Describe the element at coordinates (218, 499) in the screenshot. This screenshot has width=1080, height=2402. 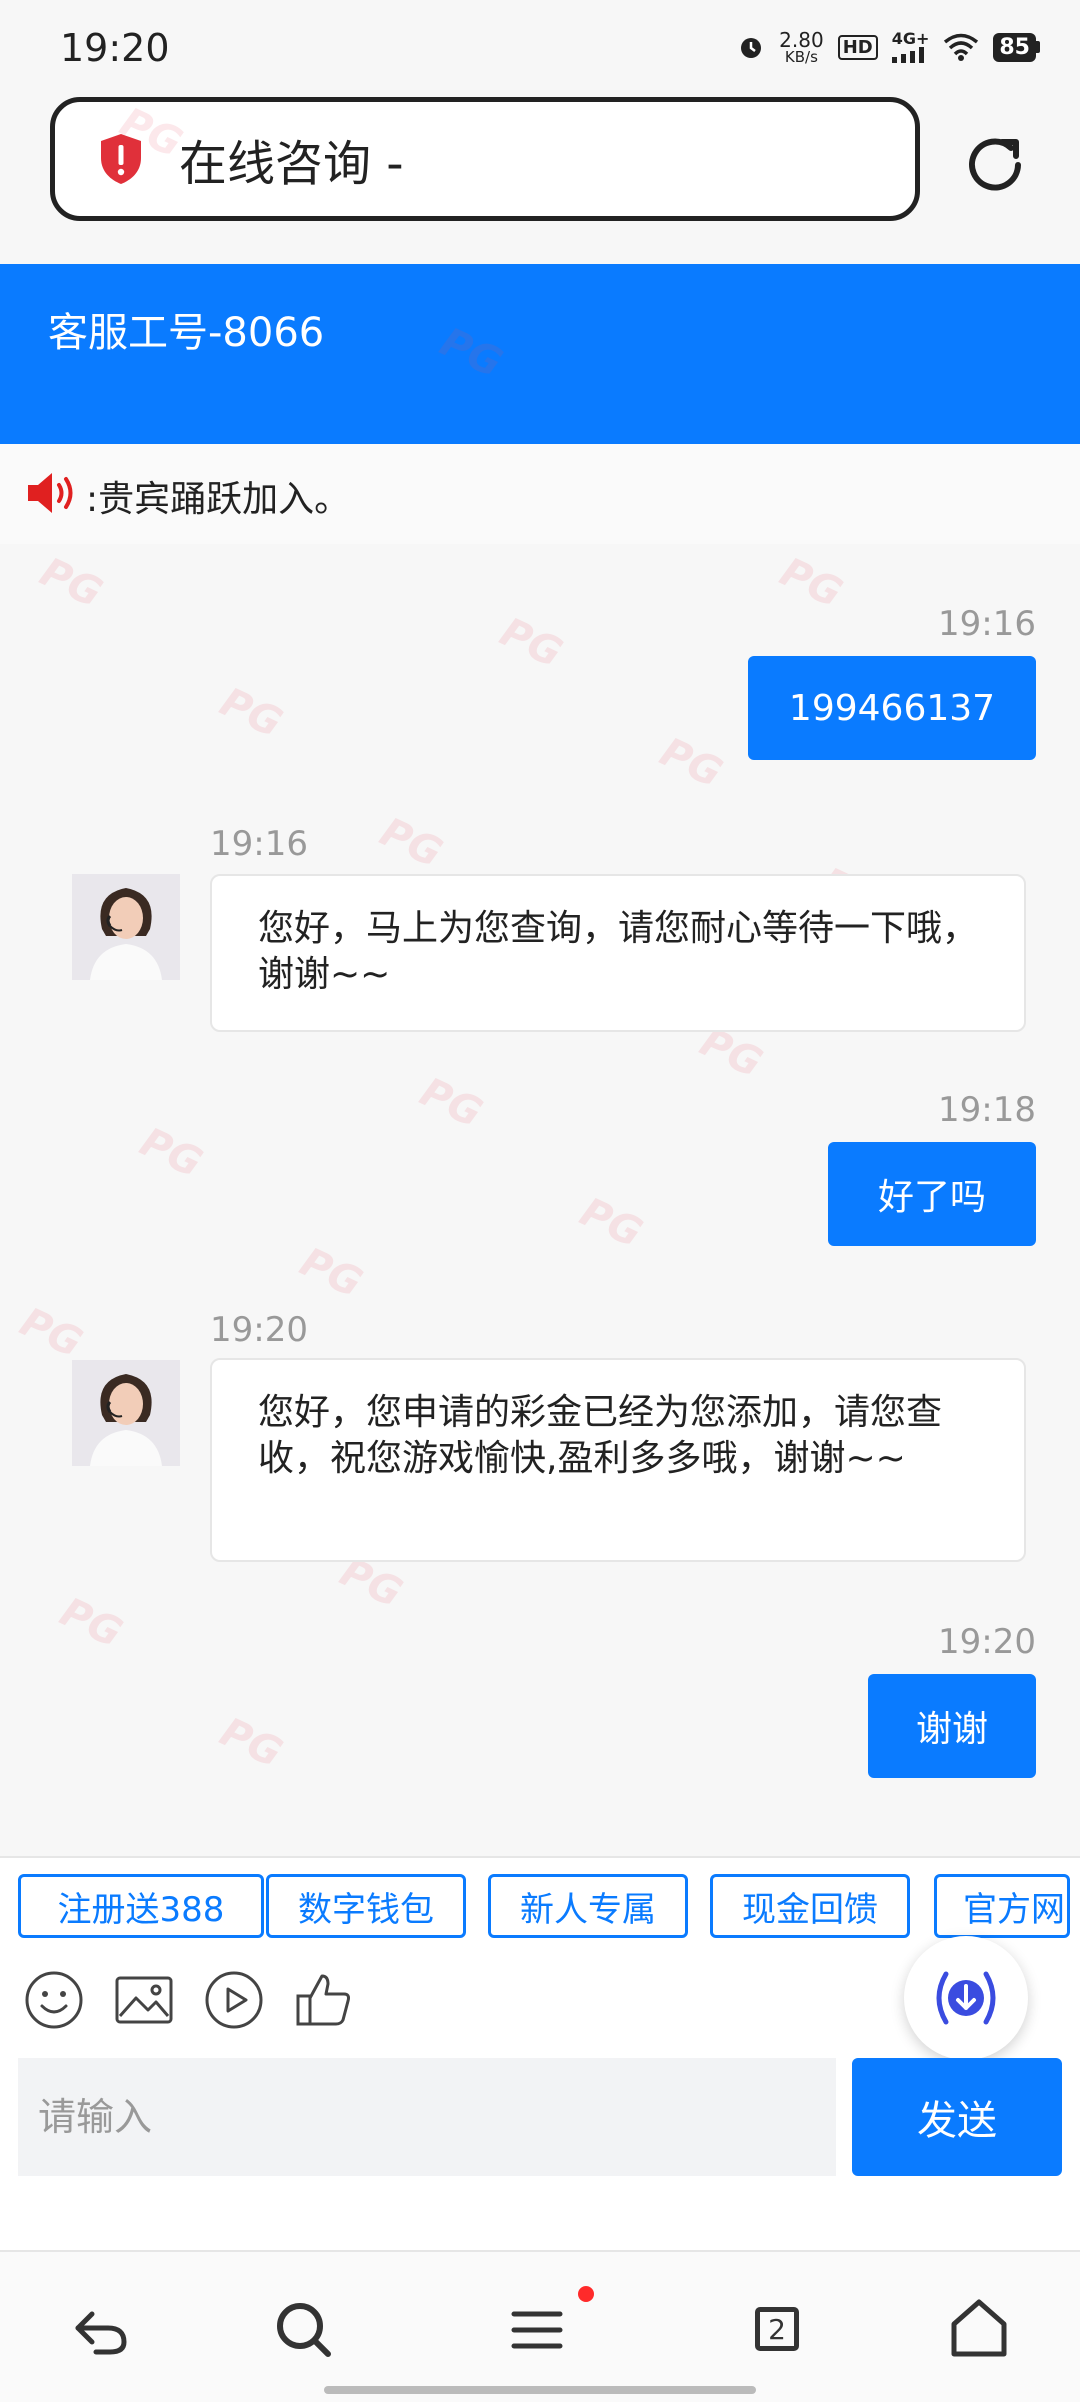
I see `announcement-text: :贵宾踊跃加入。` at that location.